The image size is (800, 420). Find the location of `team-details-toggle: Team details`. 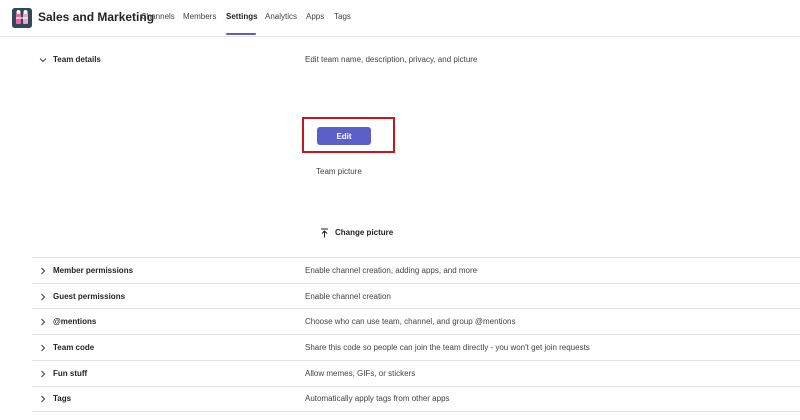

team-details-toggle: Team details is located at coordinates (69, 60).